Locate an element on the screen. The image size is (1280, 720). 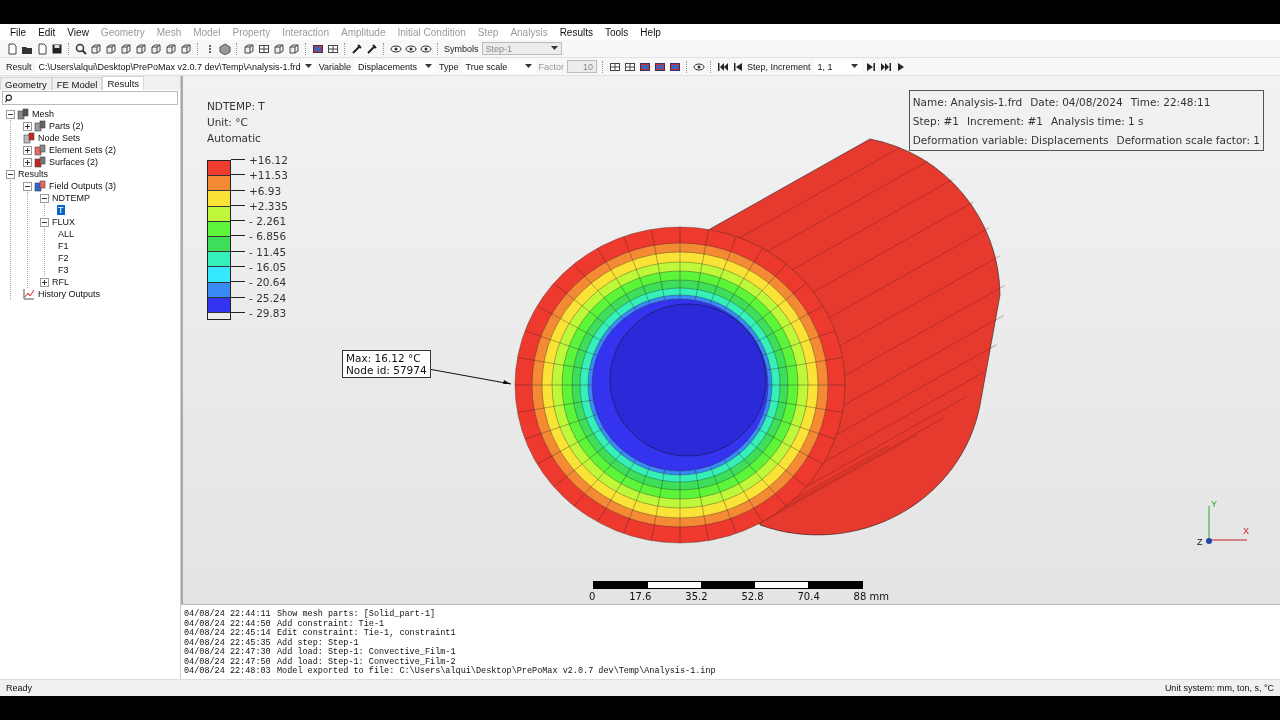
legend-value: - 20.64 is located at coordinates (259, 282).